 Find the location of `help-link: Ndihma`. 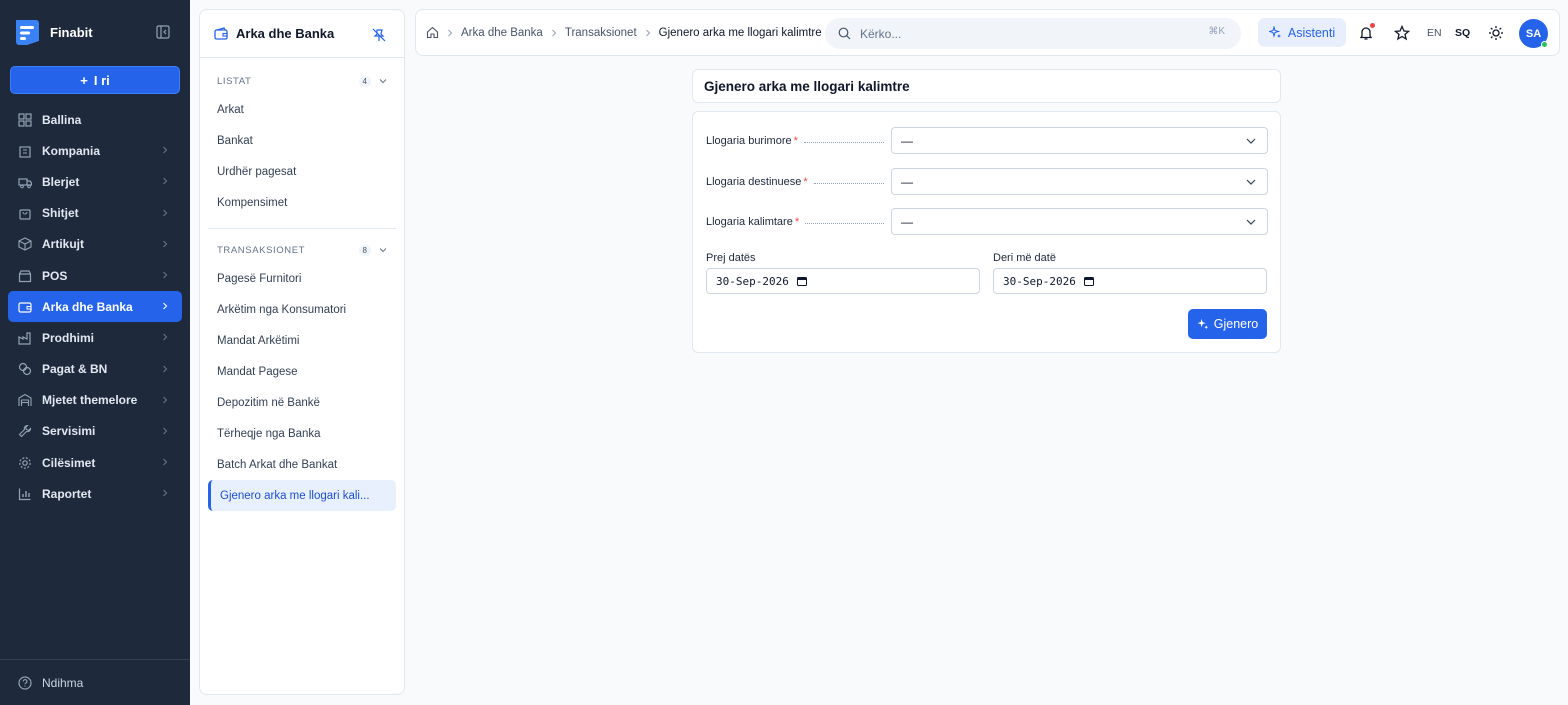

help-link: Ndihma is located at coordinates (95, 682).